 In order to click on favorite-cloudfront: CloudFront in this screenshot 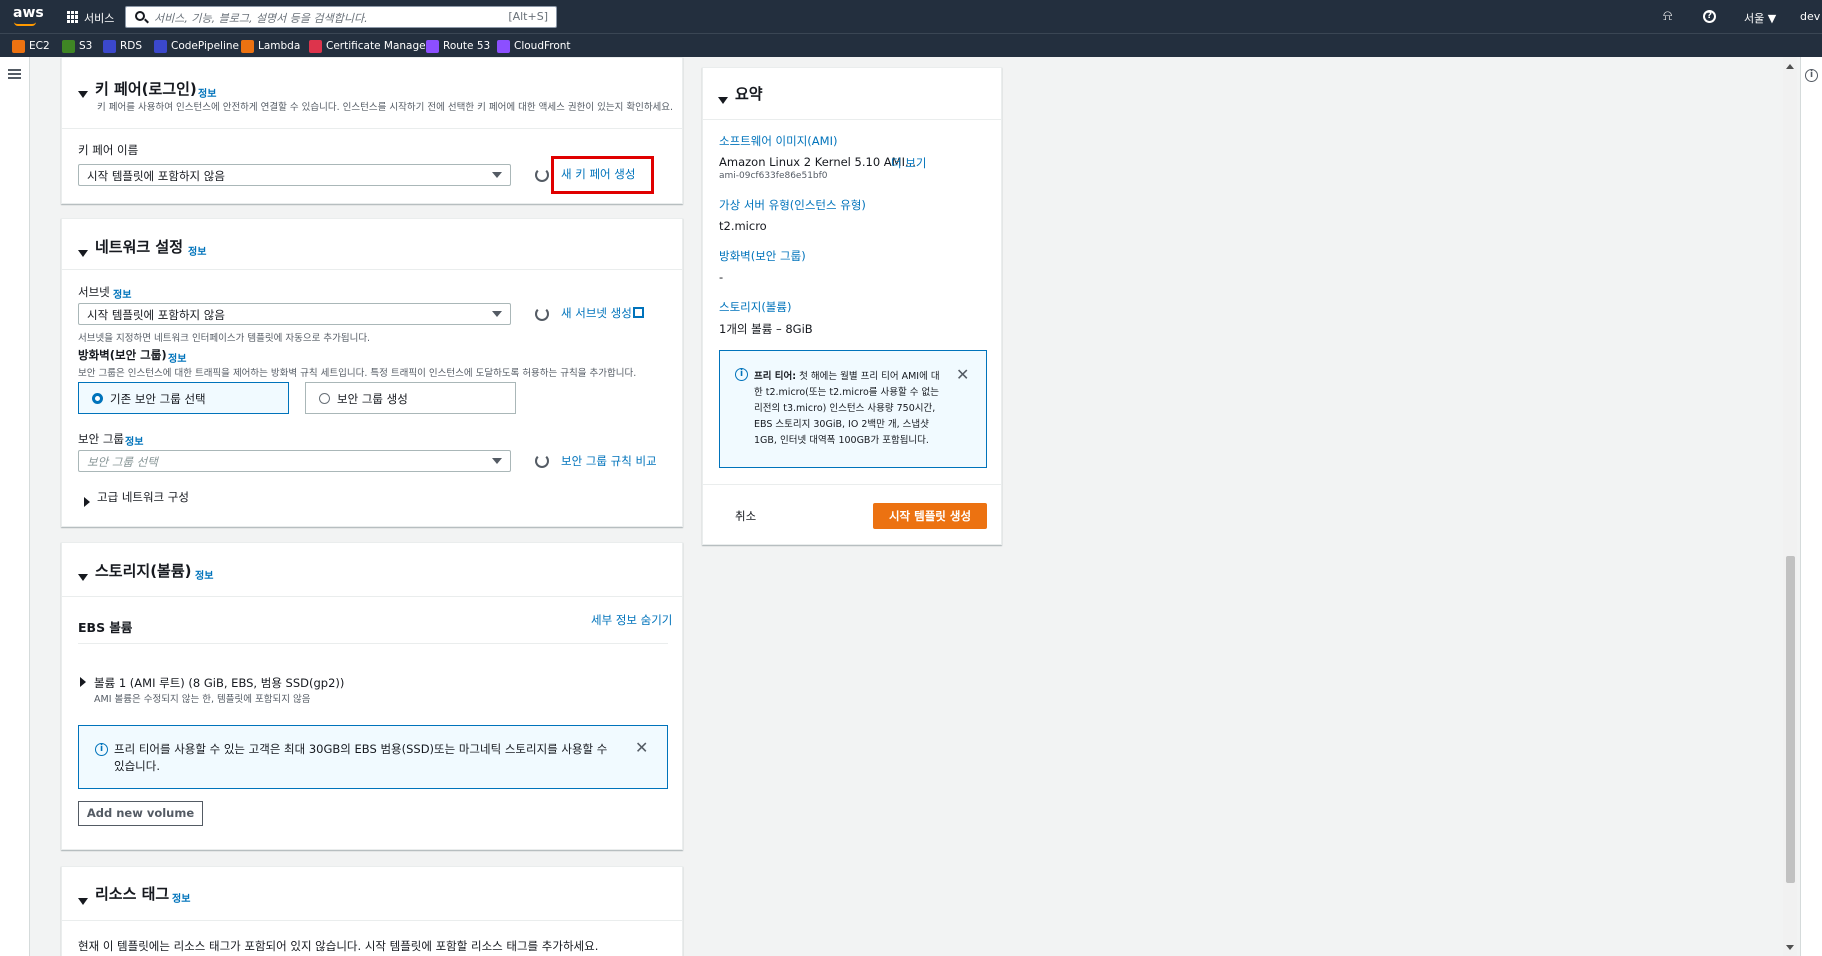, I will do `click(534, 46)`.